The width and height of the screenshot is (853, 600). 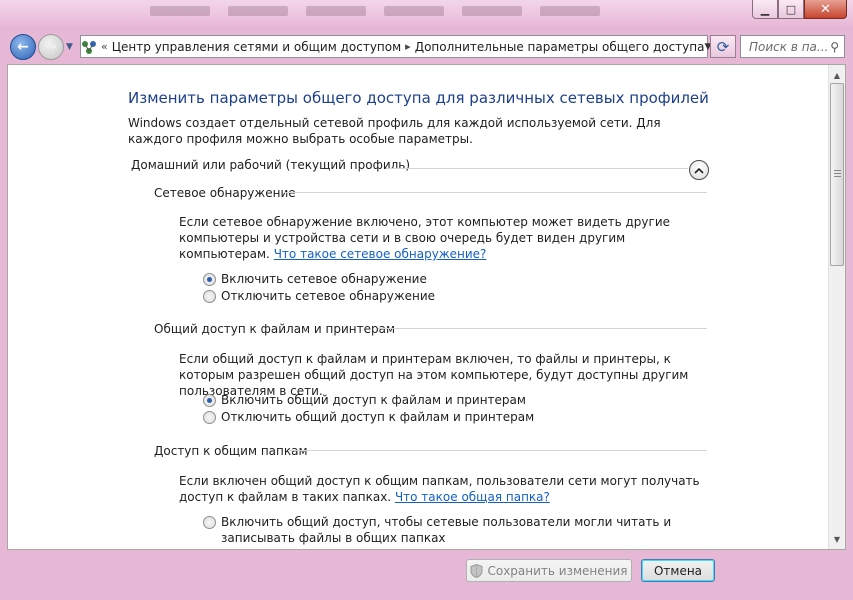 What do you see at coordinates (51, 47) in the screenshot?
I see `forward-button: →` at bounding box center [51, 47].